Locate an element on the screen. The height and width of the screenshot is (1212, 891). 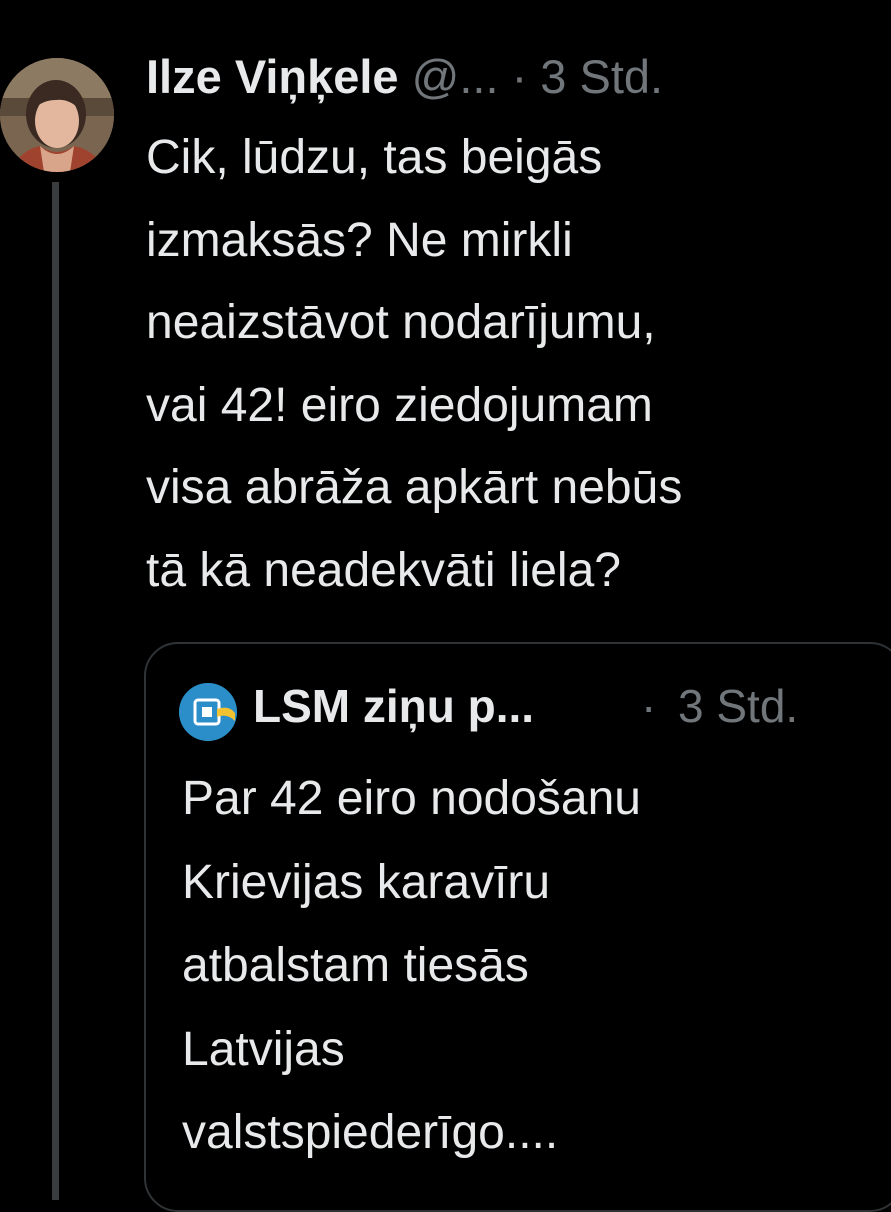
tweet-timestamp: 3 Std. is located at coordinates (601, 76).